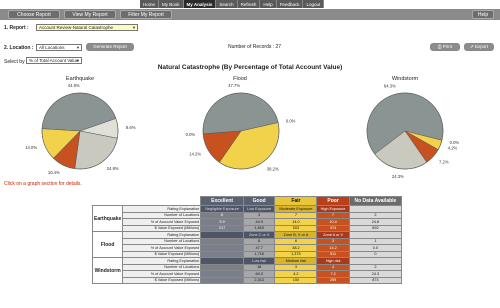 This screenshot has height=308, width=500. I want to click on pie-windstorm: 64.3% 0.0%4.2% 7.2% 24.3%, so click(413, 131).